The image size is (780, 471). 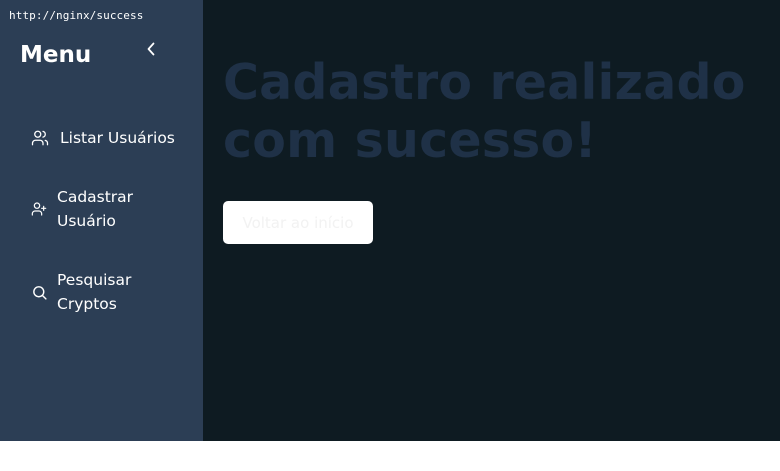 I want to click on sidebar-item-cadastrar-usuario: Cadastrar Usuário, so click(x=114, y=209).